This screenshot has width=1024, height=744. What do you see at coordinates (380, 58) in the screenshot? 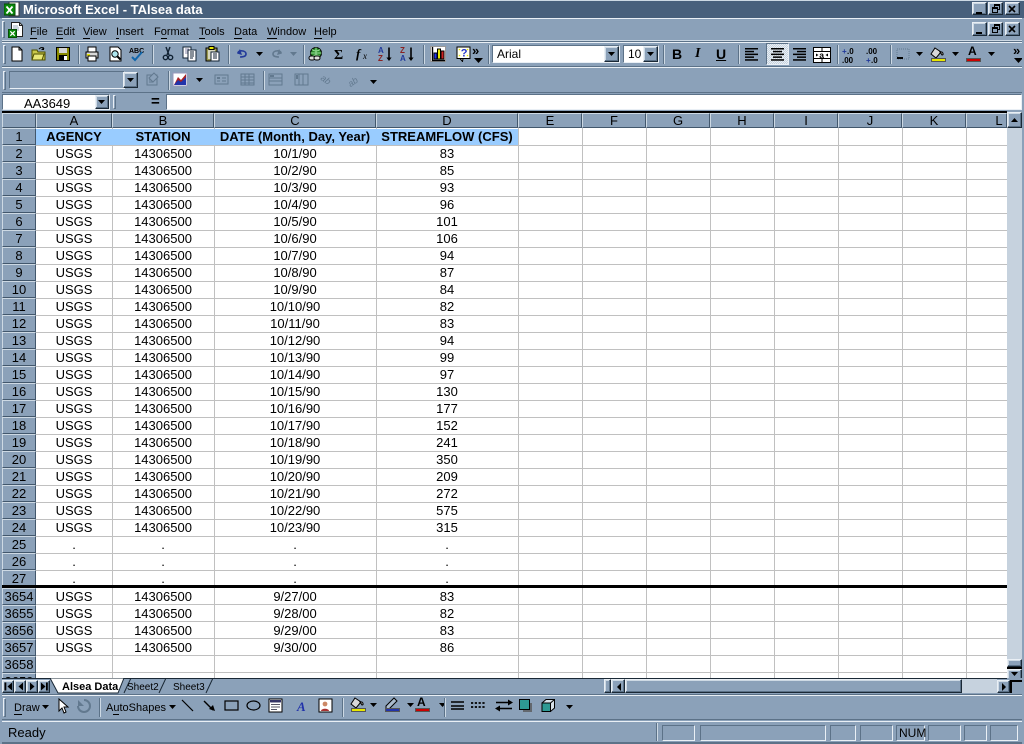
I see `svg-text: Z` at bounding box center [380, 58].